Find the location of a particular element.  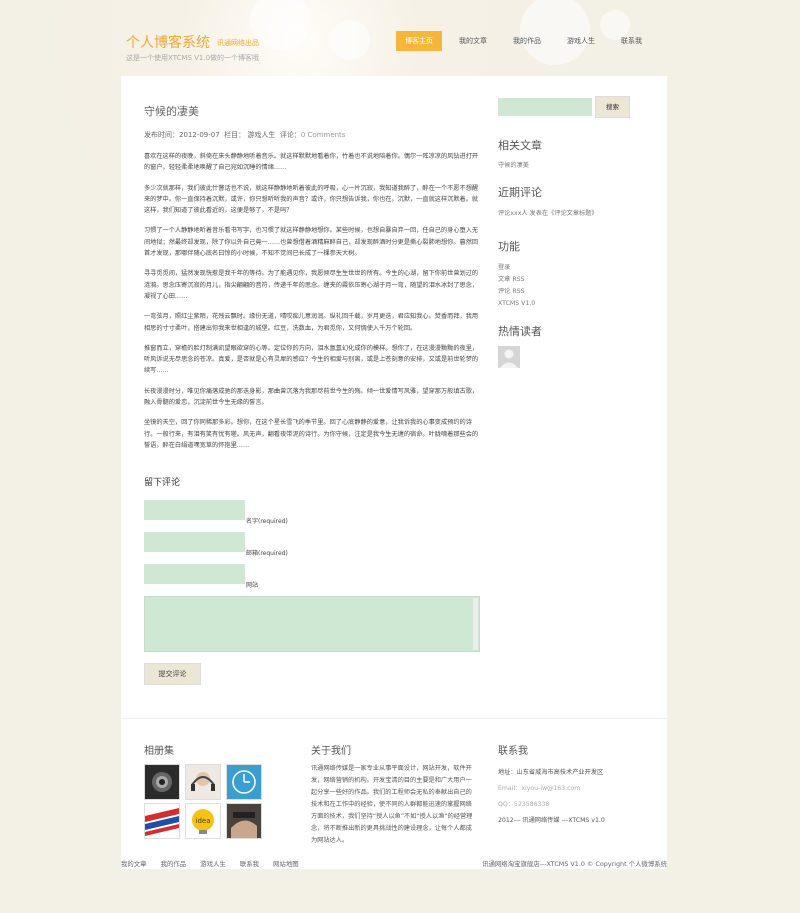

album-thumb-idea: idea is located at coordinates (203, 821).